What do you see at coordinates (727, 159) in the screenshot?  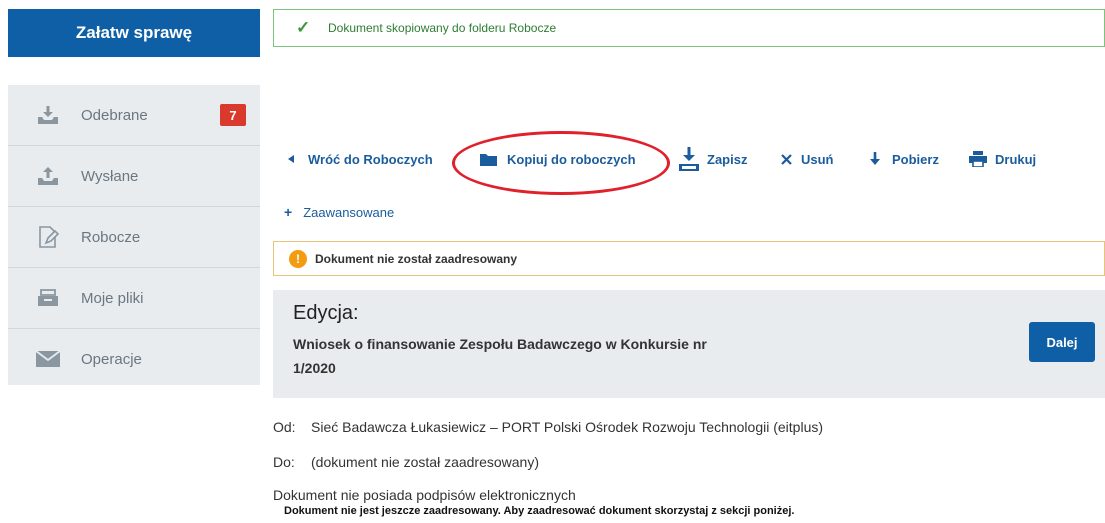 I see `toolbar-label: Zapisz` at bounding box center [727, 159].